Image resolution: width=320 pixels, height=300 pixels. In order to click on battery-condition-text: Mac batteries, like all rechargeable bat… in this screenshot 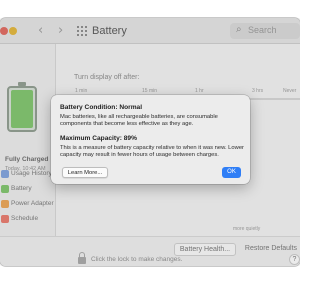, I will do `click(139, 121)`.